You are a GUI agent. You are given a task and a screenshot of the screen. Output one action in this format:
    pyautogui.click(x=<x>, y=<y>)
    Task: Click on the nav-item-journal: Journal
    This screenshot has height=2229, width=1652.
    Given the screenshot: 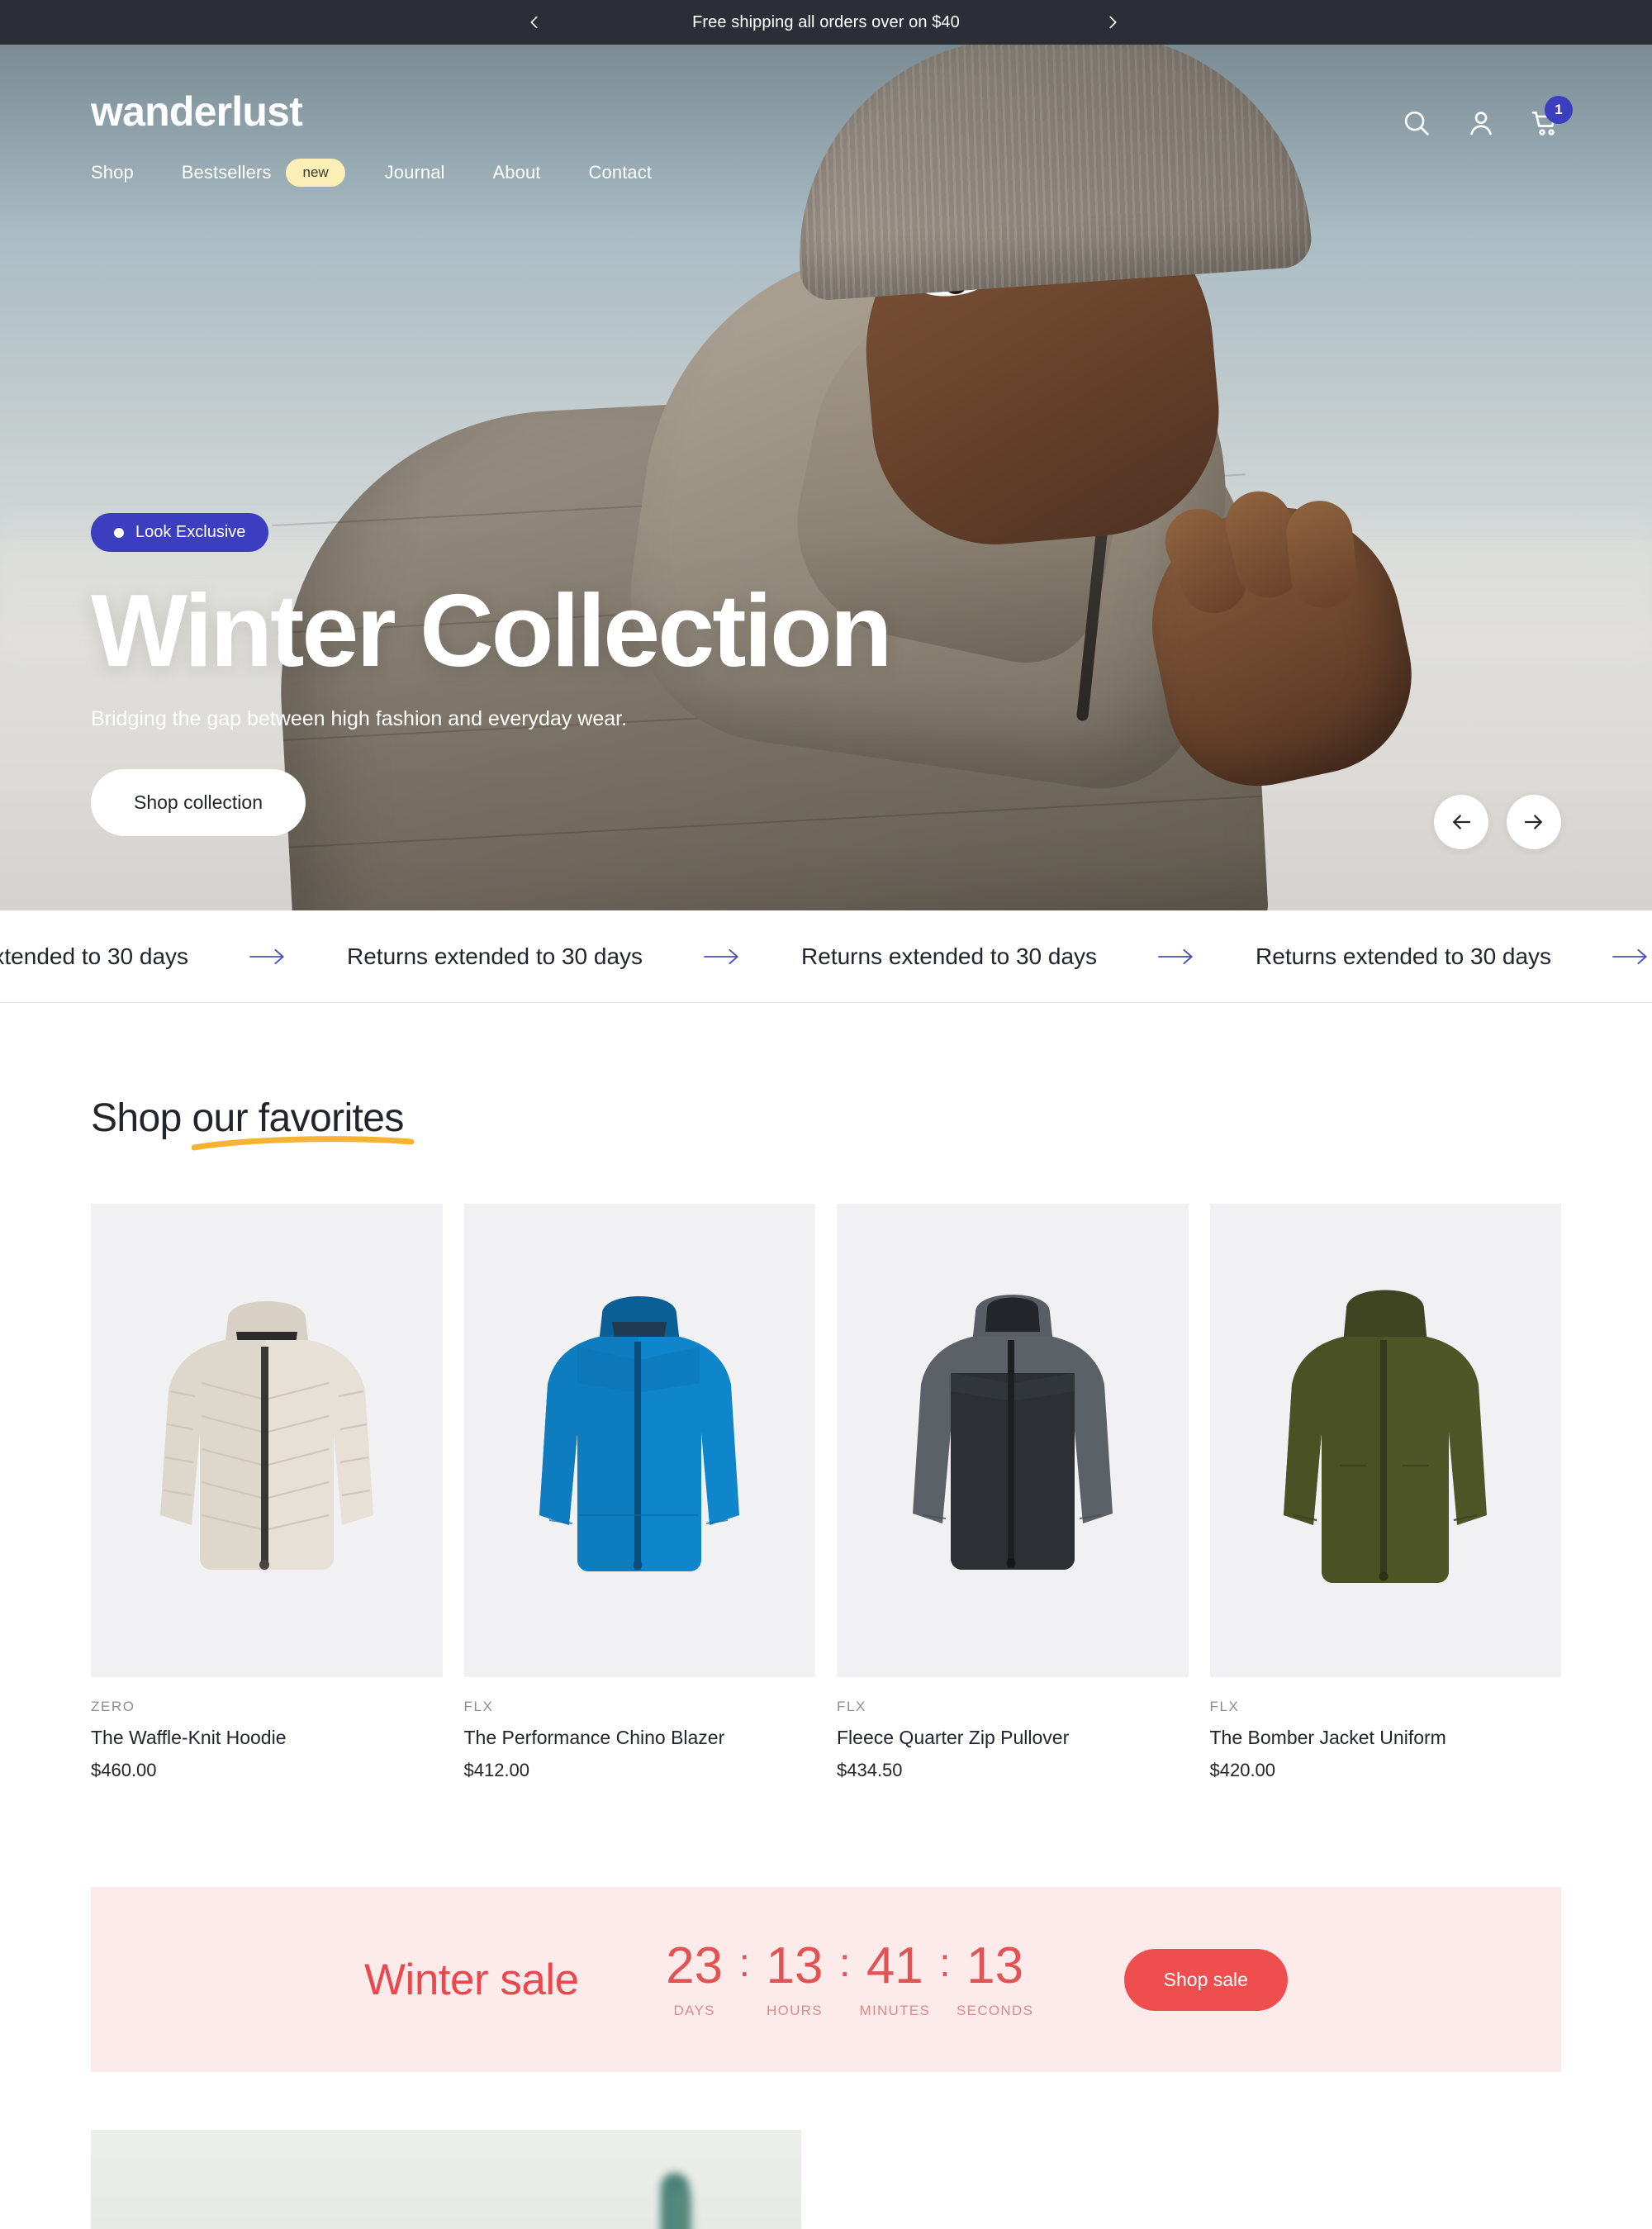 What is the action you would take?
    pyautogui.click(x=415, y=173)
    